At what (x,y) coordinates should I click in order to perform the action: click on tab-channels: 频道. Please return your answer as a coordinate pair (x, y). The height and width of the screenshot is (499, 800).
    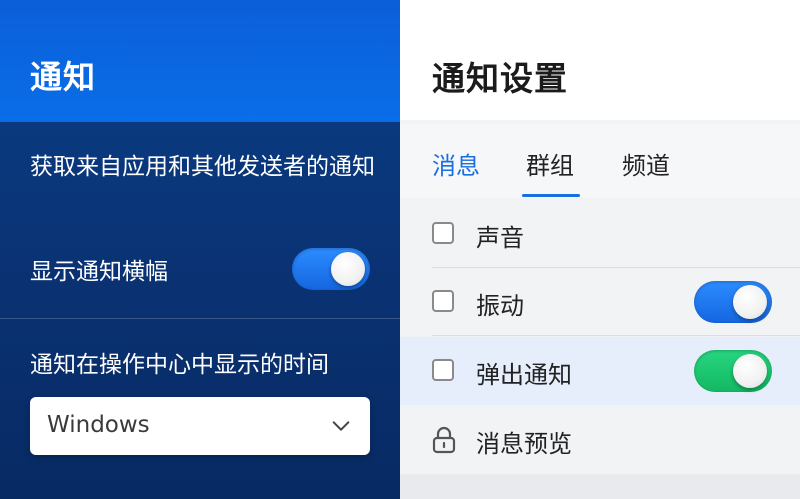
    Looking at the image, I should click on (646, 163).